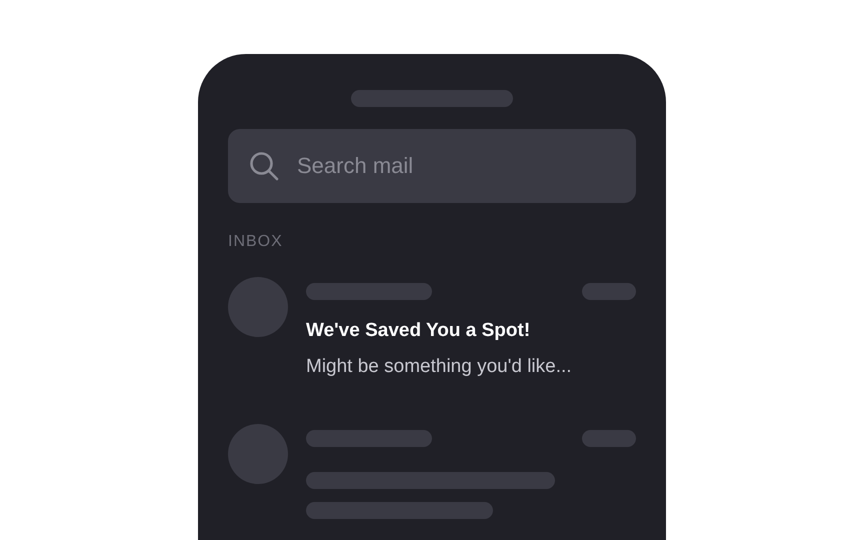  Describe the element at coordinates (432, 166) in the screenshot. I see `search-field: Search mail` at that location.